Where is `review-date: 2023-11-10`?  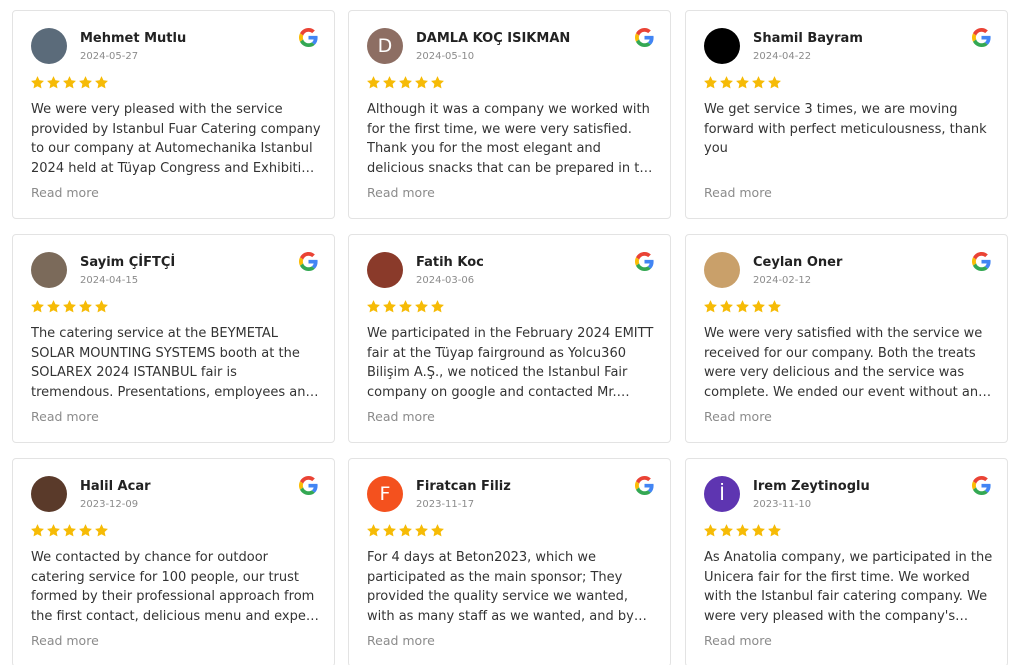 review-date: 2023-11-10 is located at coordinates (782, 504).